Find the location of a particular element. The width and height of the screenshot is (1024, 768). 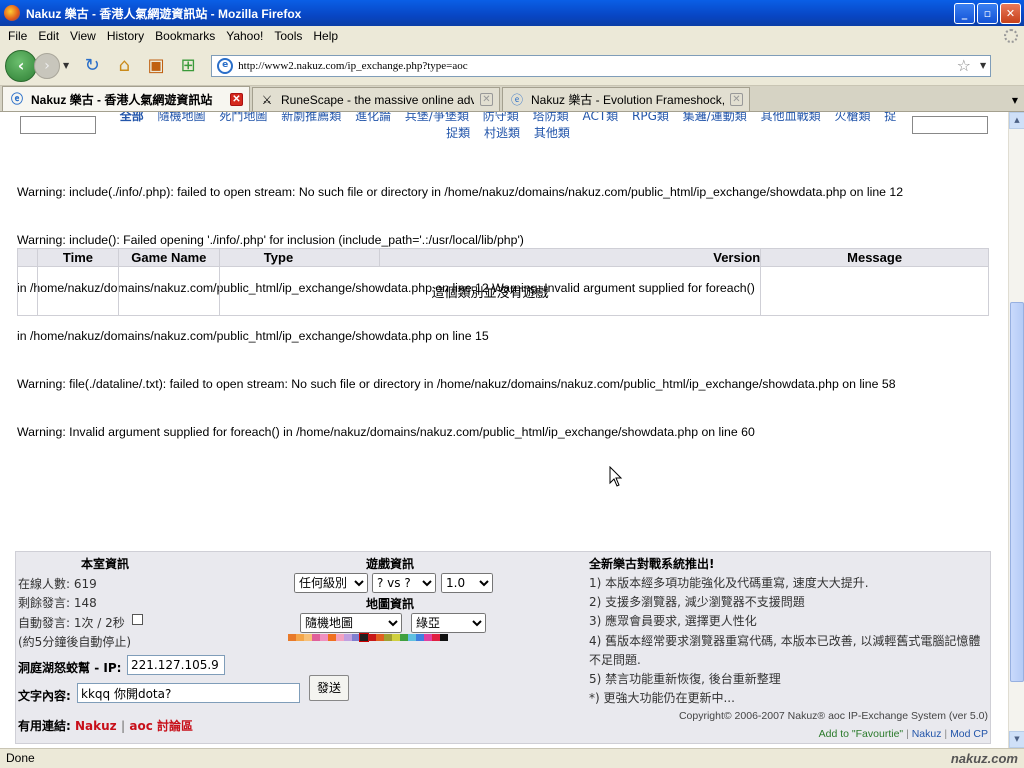

color-palette is located at coordinates (368, 637).